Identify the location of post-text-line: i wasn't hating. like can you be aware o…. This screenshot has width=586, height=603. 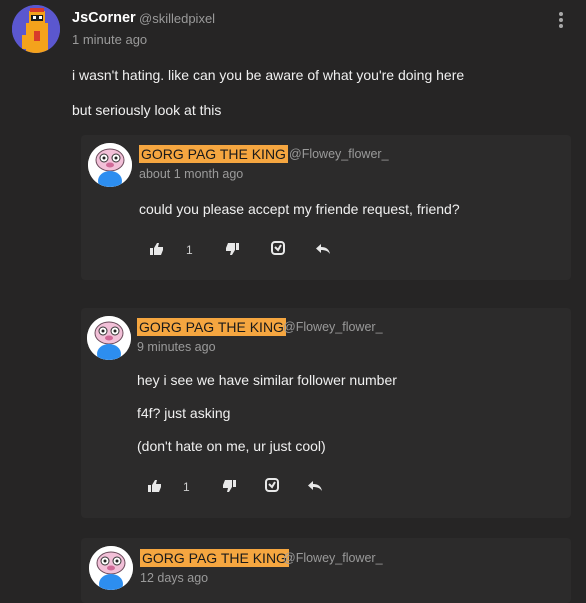
(268, 75).